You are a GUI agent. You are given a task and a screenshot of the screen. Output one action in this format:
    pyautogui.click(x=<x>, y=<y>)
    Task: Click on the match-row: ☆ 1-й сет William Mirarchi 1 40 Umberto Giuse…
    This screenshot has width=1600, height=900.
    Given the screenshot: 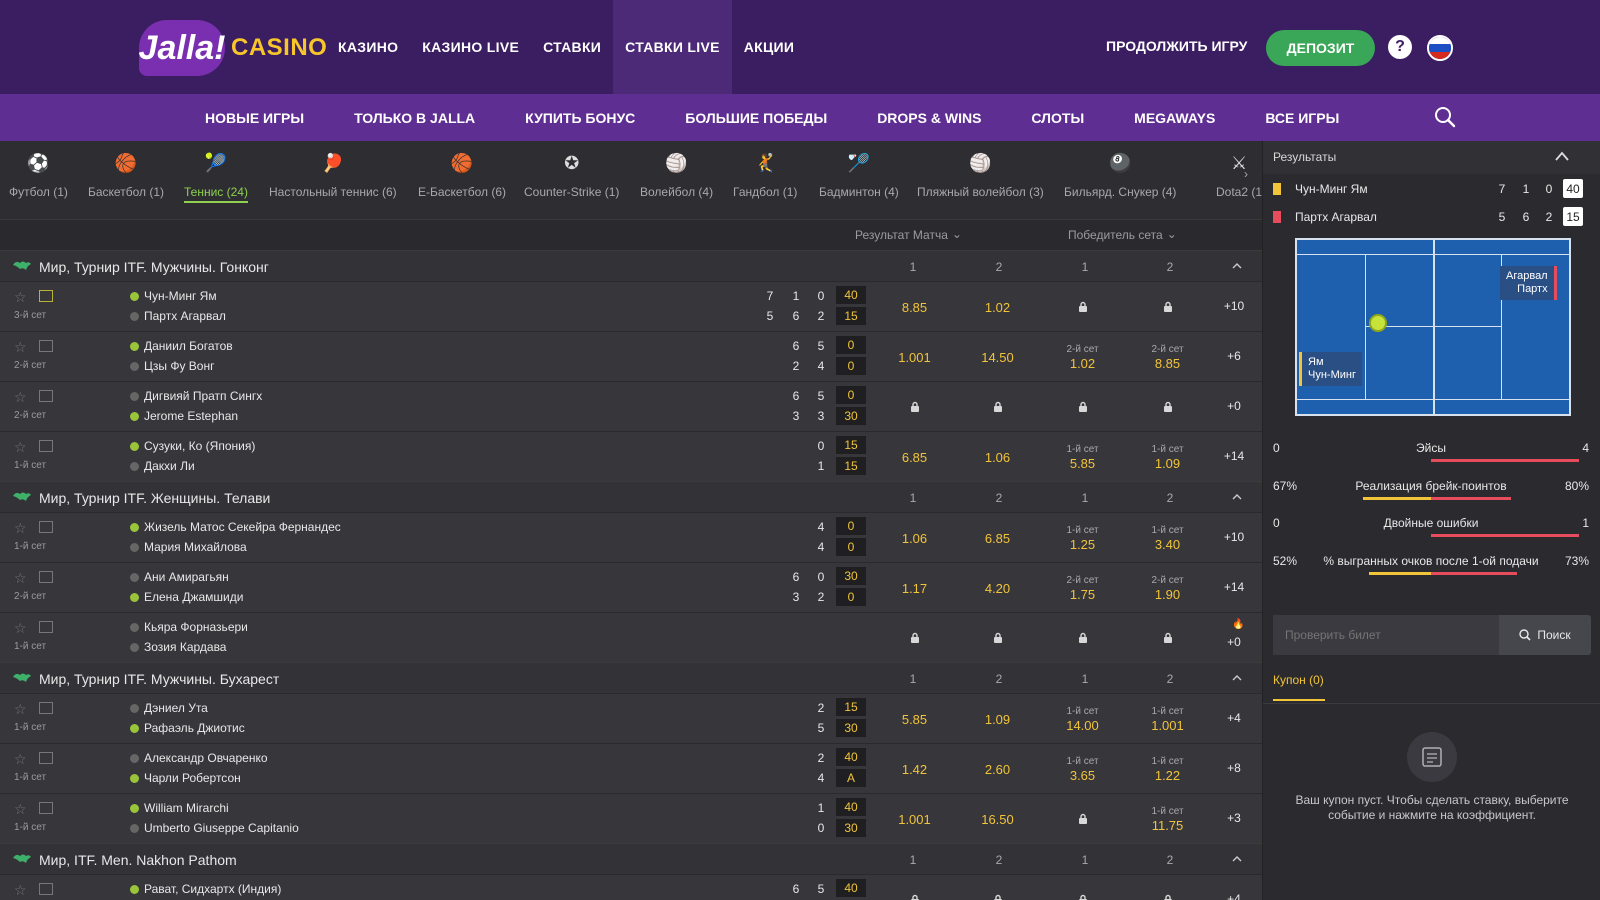 What is the action you would take?
    pyautogui.click(x=631, y=818)
    